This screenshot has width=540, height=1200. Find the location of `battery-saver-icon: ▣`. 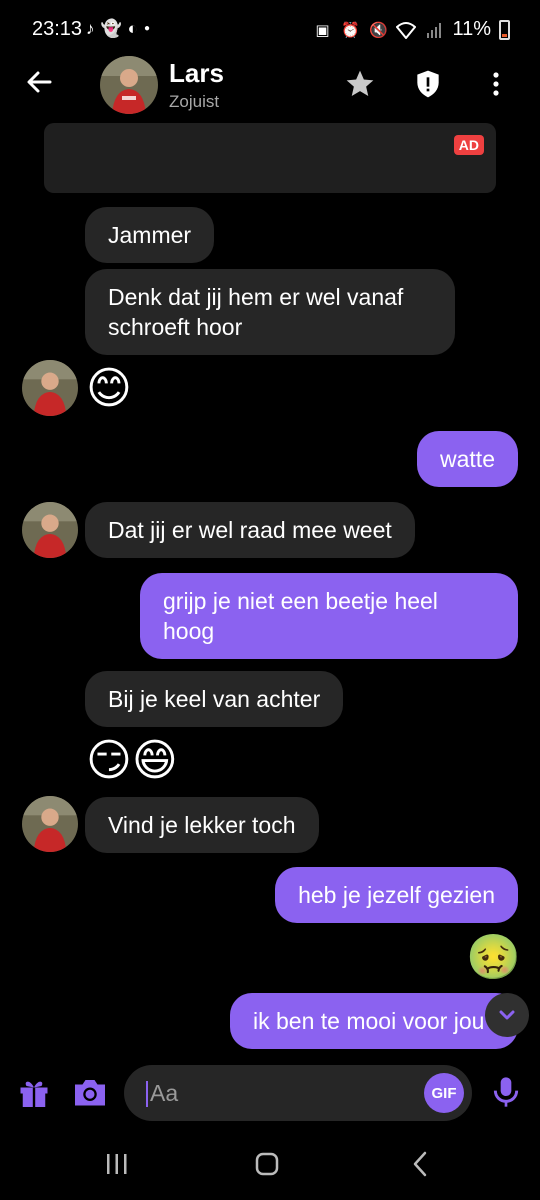

battery-saver-icon: ▣ is located at coordinates (322, 30).